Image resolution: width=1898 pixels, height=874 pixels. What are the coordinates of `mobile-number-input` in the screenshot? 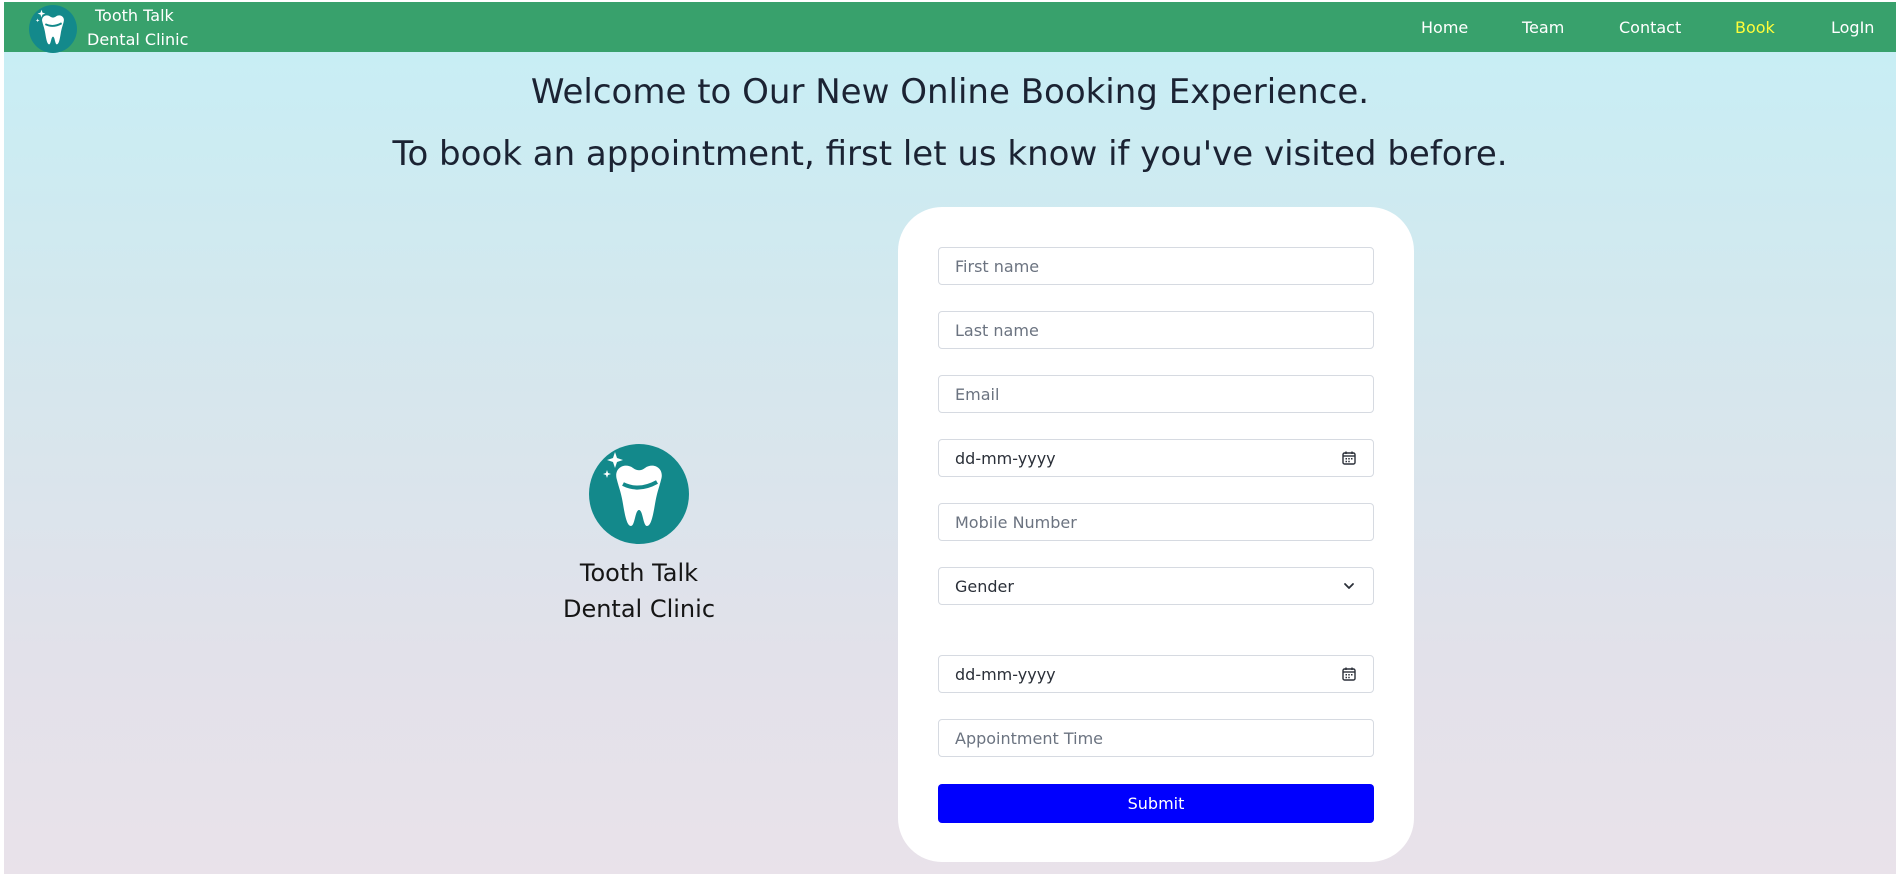 It's located at (1156, 522).